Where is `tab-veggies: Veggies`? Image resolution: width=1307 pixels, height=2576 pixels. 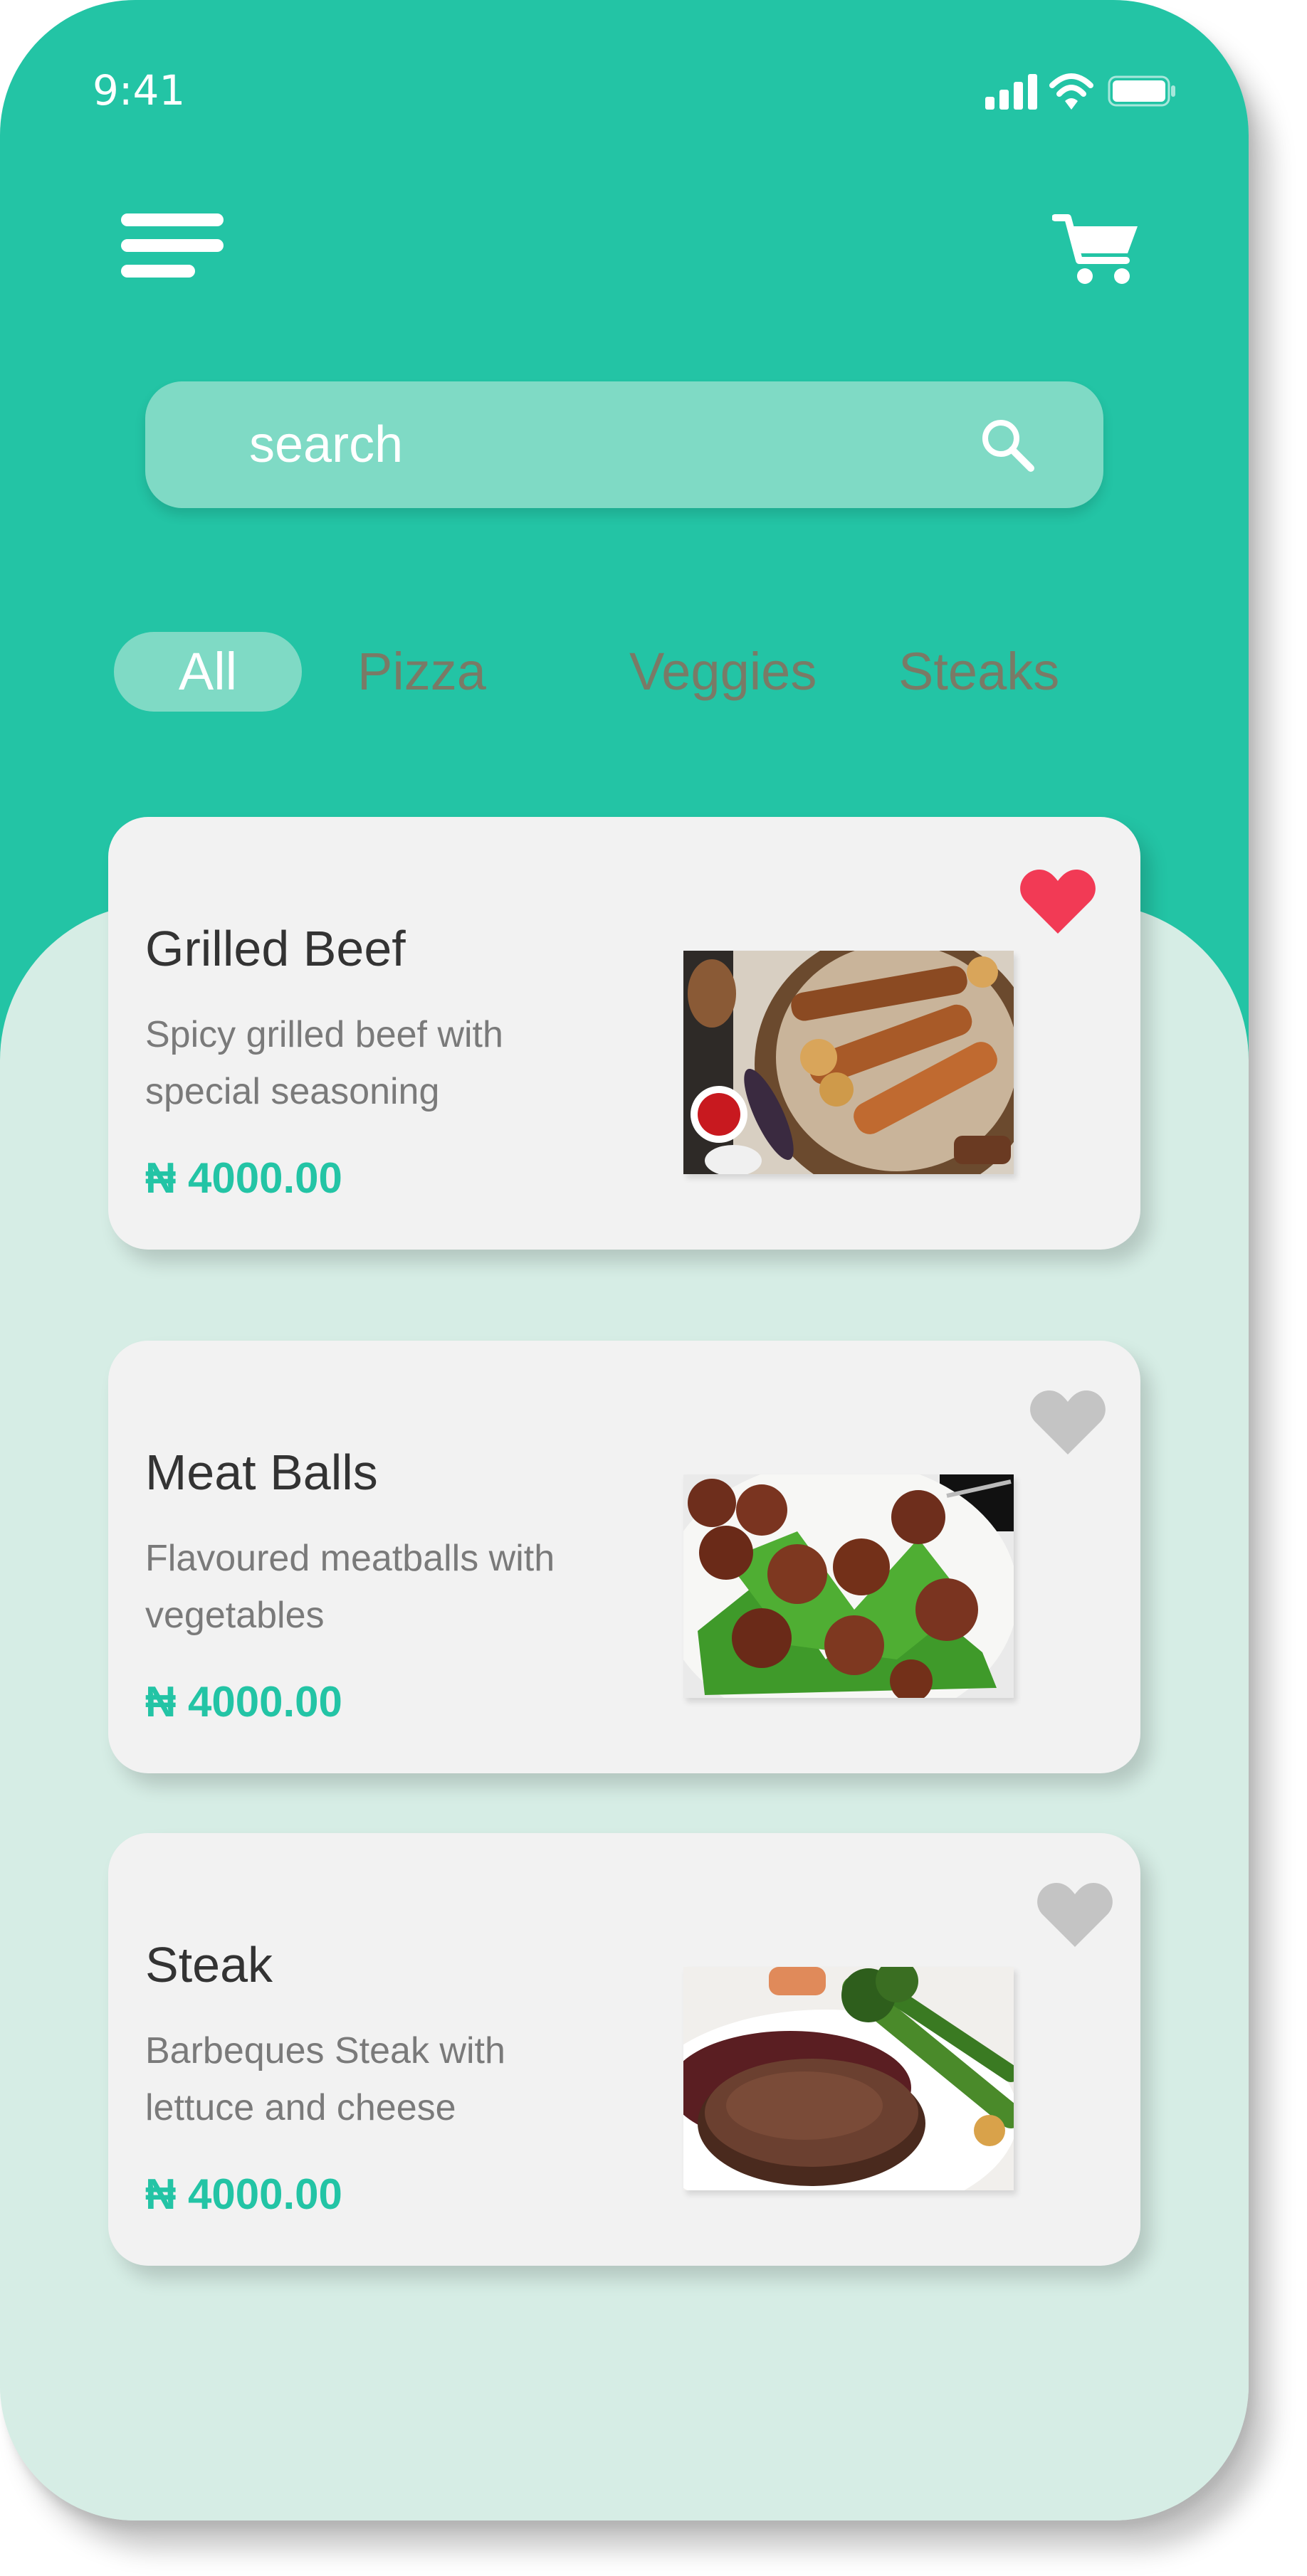
tab-veggies: Veggies is located at coordinates (723, 672).